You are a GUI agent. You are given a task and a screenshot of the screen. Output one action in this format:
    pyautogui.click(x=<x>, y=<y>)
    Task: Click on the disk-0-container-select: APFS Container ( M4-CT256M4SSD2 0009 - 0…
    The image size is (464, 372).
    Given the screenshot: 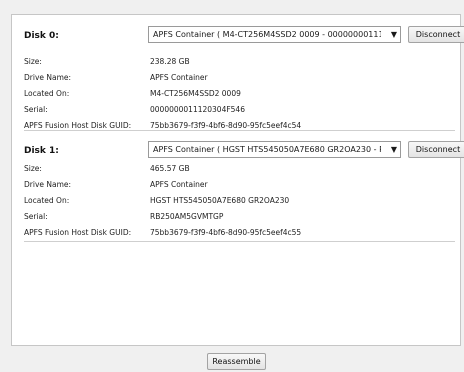 What is the action you would take?
    pyautogui.click(x=274, y=34)
    